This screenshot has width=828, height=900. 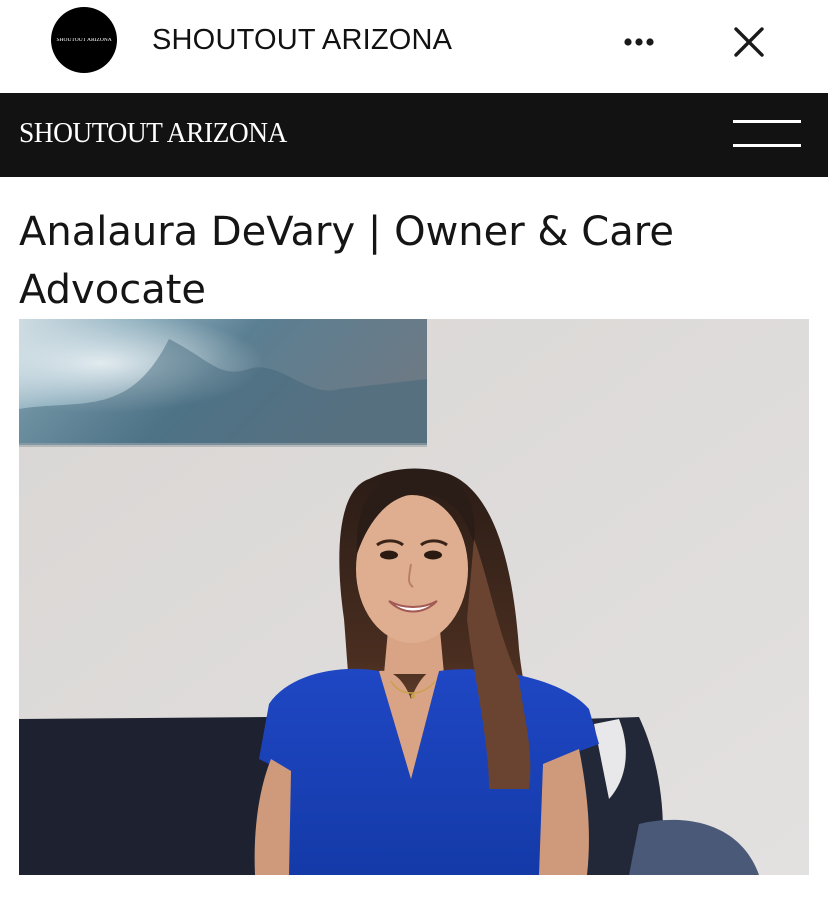 I want to click on close-icon, so click(x=749, y=42).